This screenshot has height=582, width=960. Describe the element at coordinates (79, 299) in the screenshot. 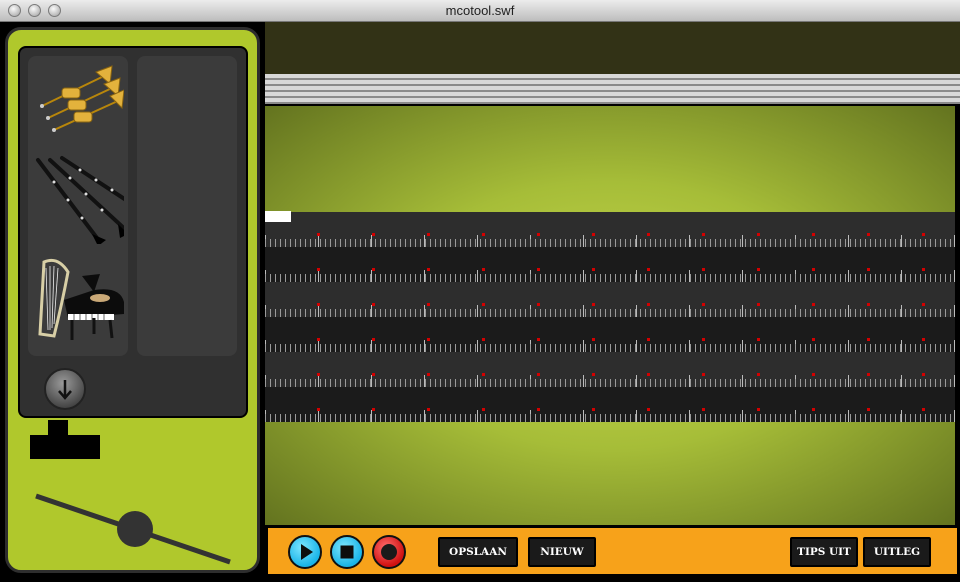

I see `harp-piano-icon` at that location.